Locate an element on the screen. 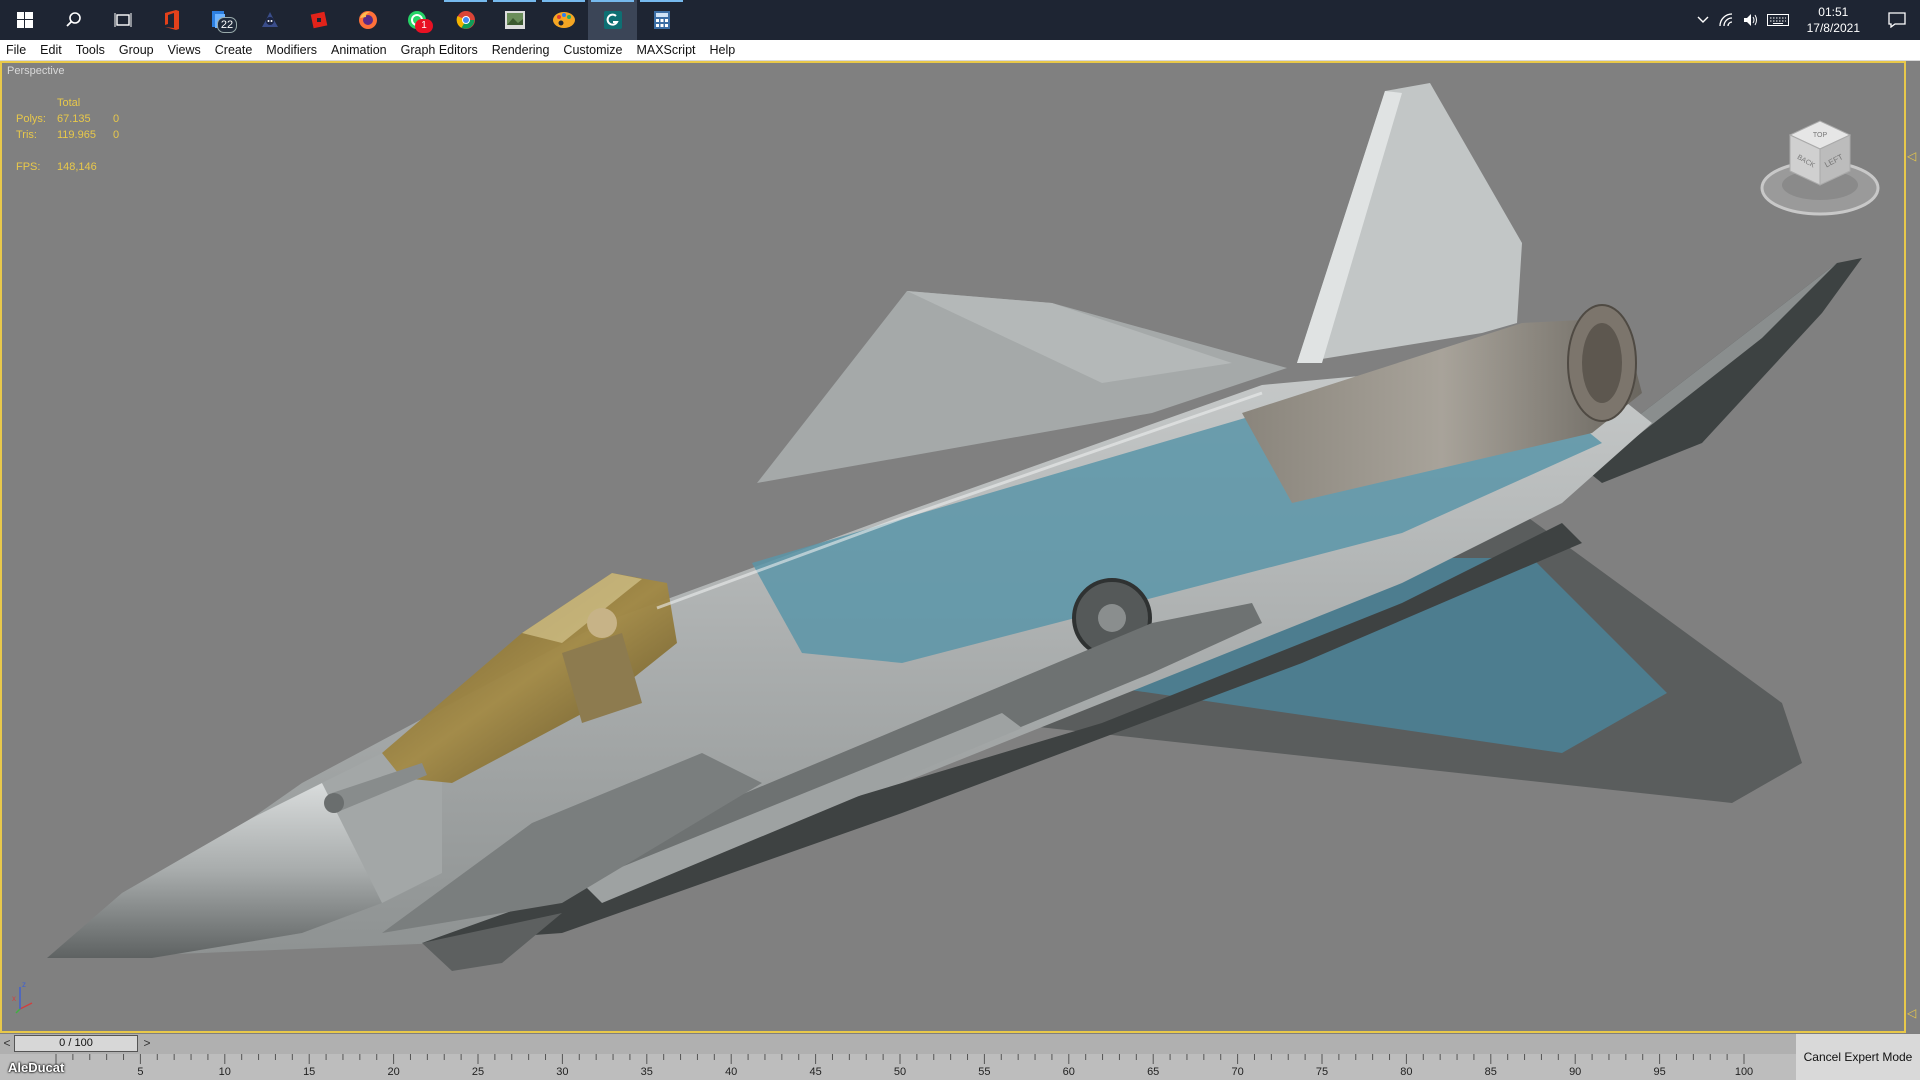 The image size is (1920, 1080). track-bar-tick-label: 10 is located at coordinates (224, 1072).